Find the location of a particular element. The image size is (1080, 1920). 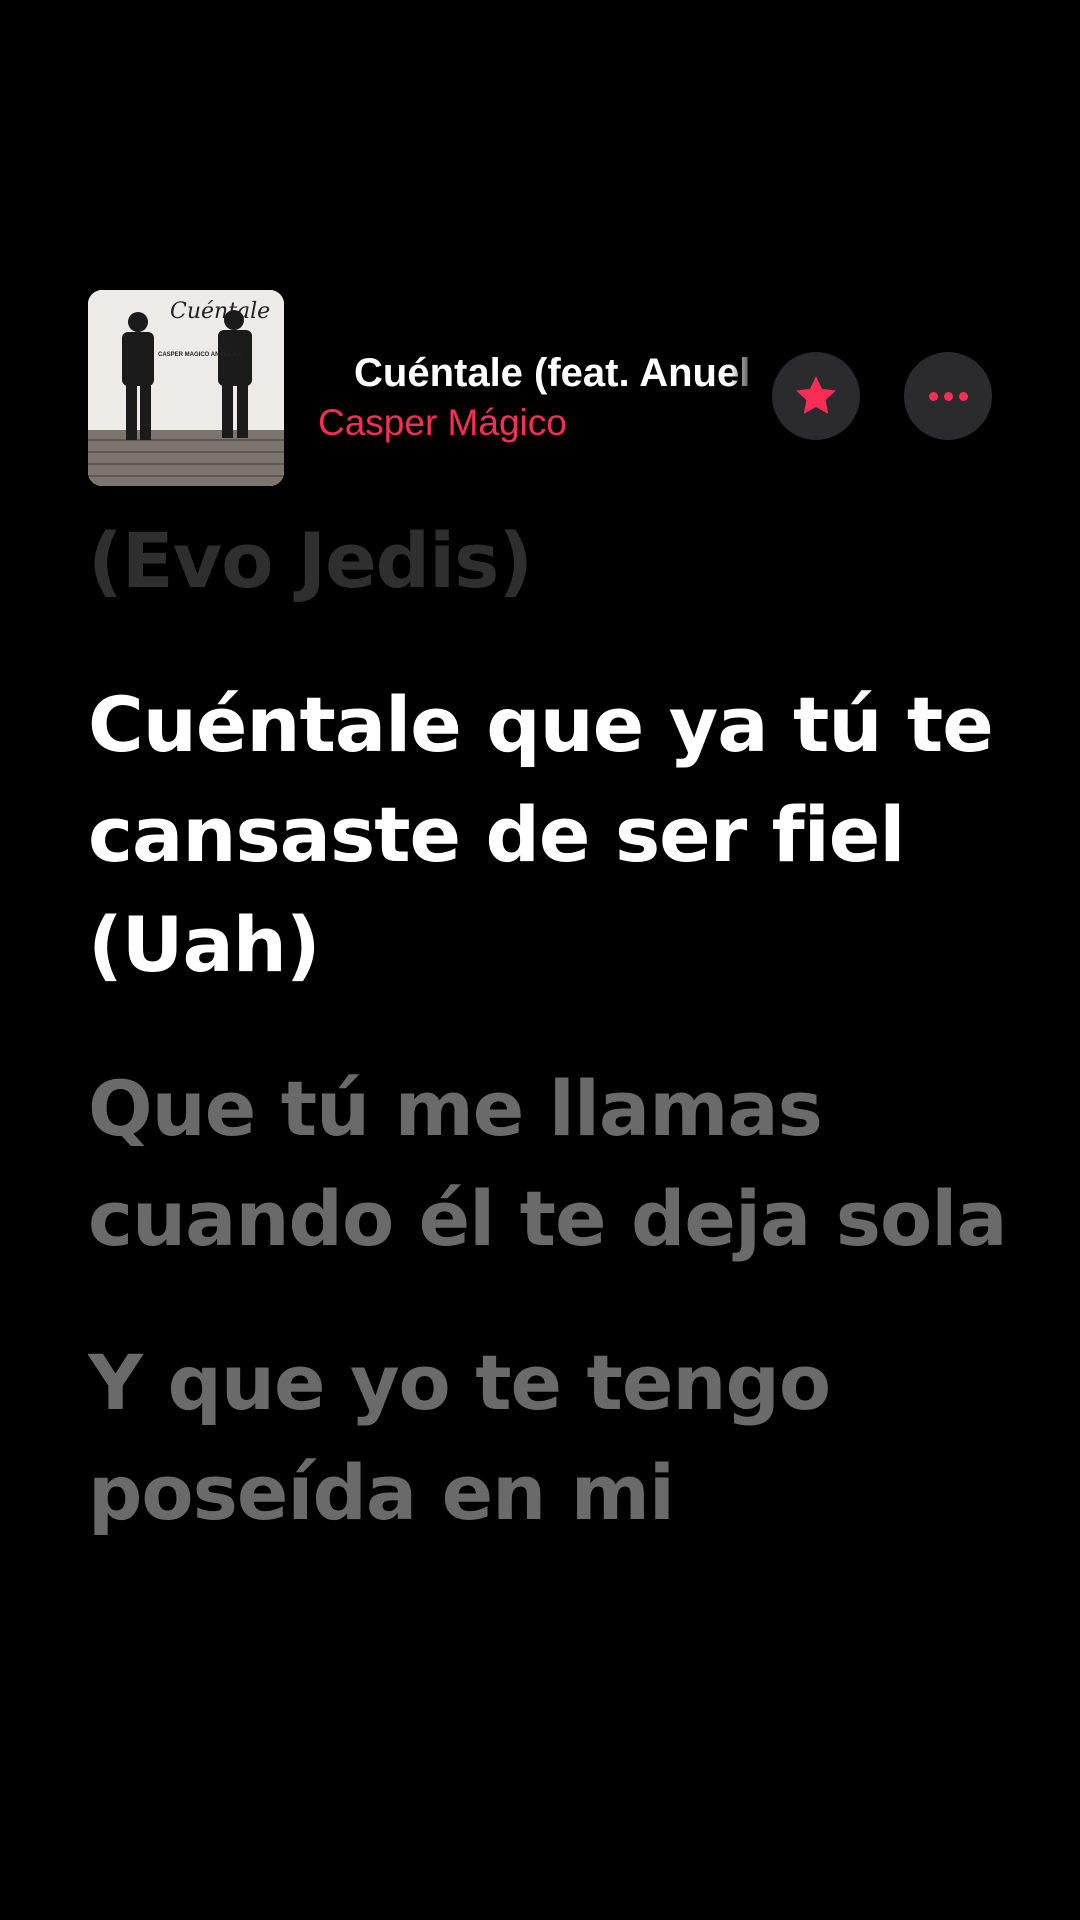

song-title: Cuéntale (feat. Anuel AA) is located at coordinates (557, 373).